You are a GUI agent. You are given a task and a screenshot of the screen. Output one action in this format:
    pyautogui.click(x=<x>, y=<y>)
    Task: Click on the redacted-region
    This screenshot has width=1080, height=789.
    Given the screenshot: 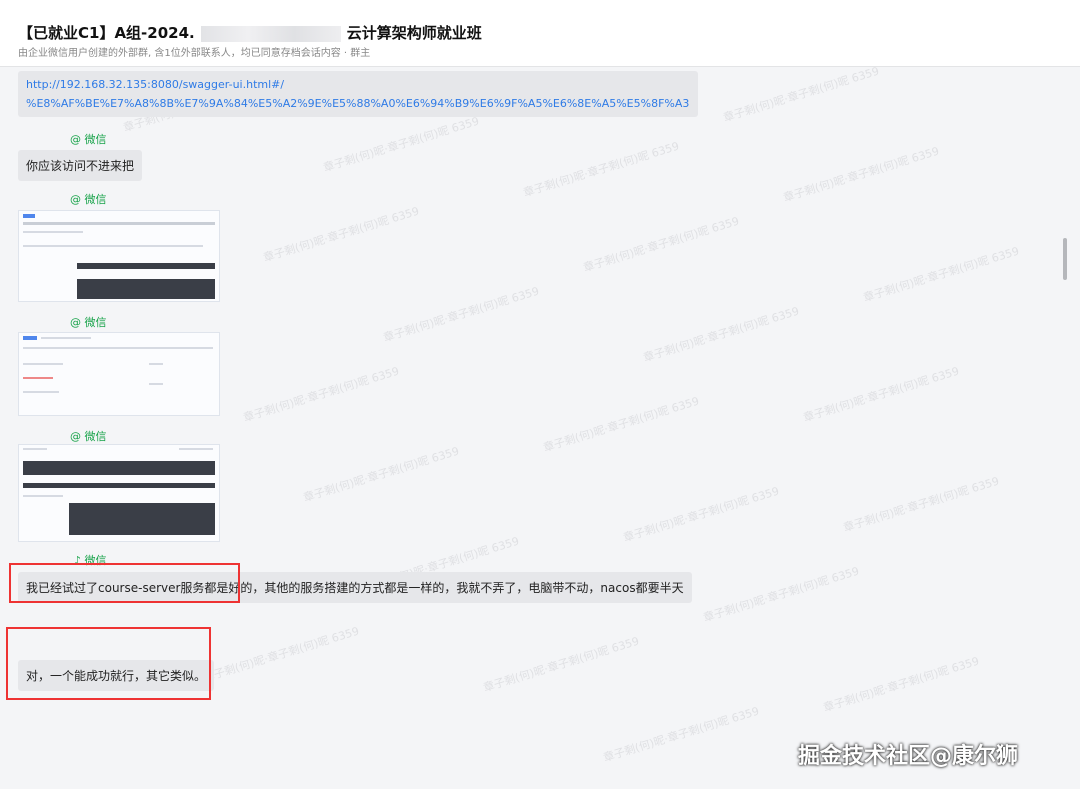 What is the action you would take?
    pyautogui.click(x=270, y=33)
    